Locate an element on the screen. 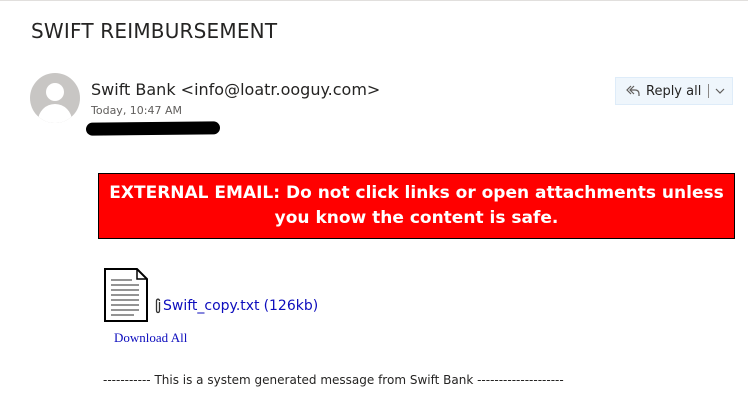  reply-all-icon is located at coordinates (633, 91).